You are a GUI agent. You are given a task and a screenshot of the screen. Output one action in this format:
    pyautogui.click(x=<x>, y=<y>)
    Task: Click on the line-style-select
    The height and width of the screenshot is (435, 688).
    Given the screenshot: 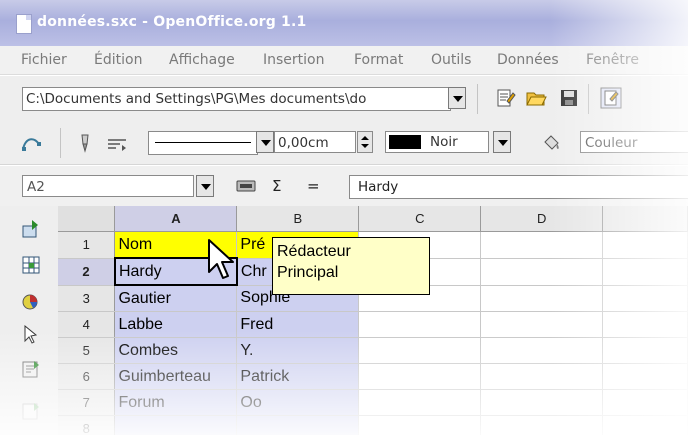 What is the action you would take?
    pyautogui.click(x=203, y=143)
    